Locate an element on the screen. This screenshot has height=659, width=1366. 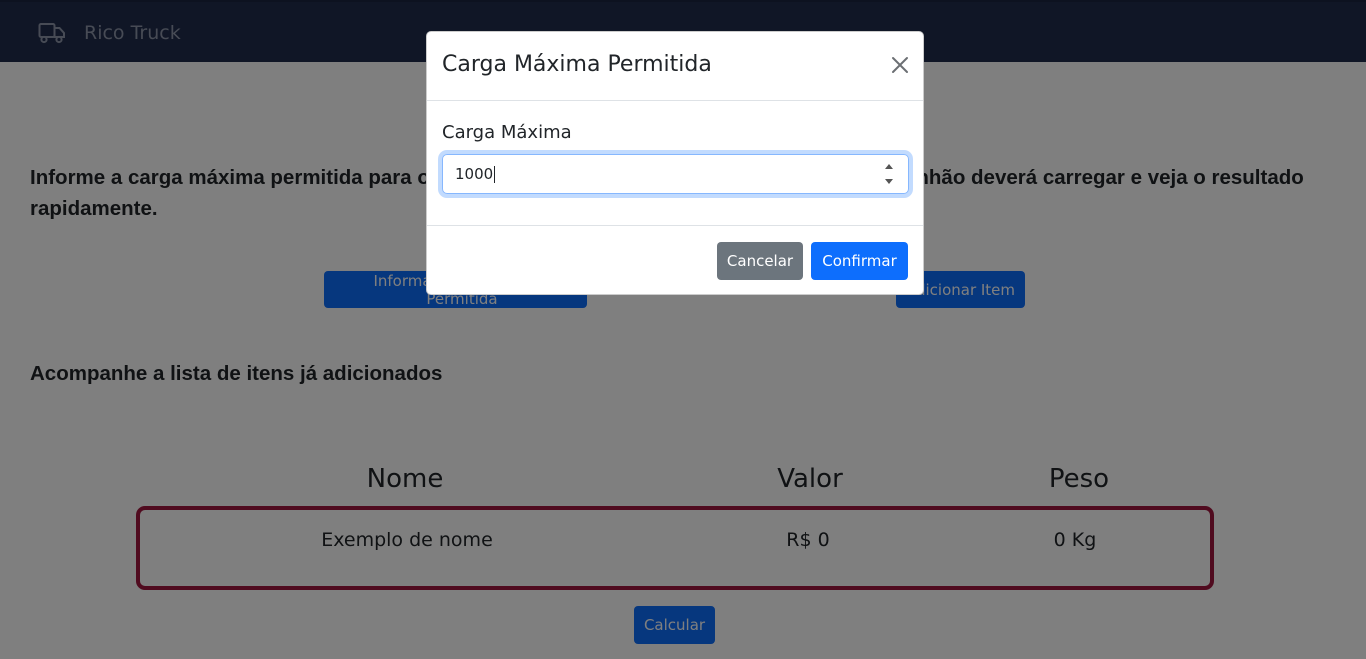
close-button is located at coordinates (900, 65).